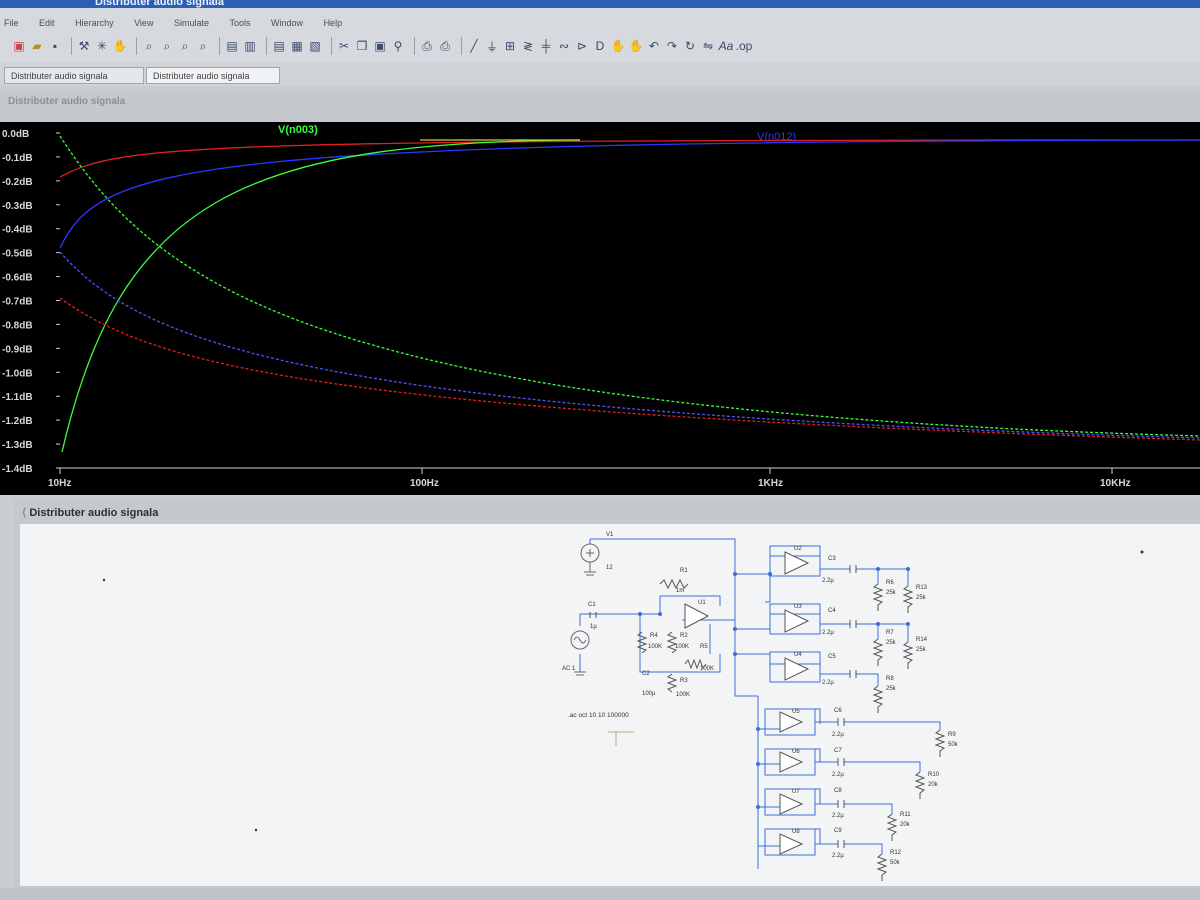  What do you see at coordinates (922, 588) in the screenshot?
I see `r13-label: R13` at bounding box center [922, 588].